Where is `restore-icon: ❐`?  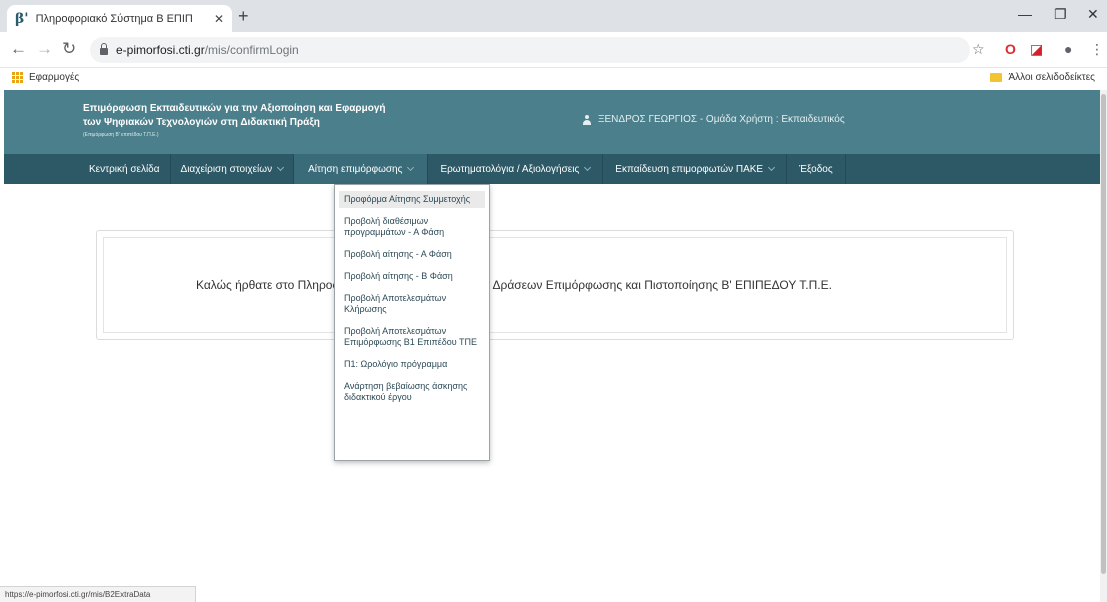
restore-icon: ❐ is located at coordinates (1060, 14).